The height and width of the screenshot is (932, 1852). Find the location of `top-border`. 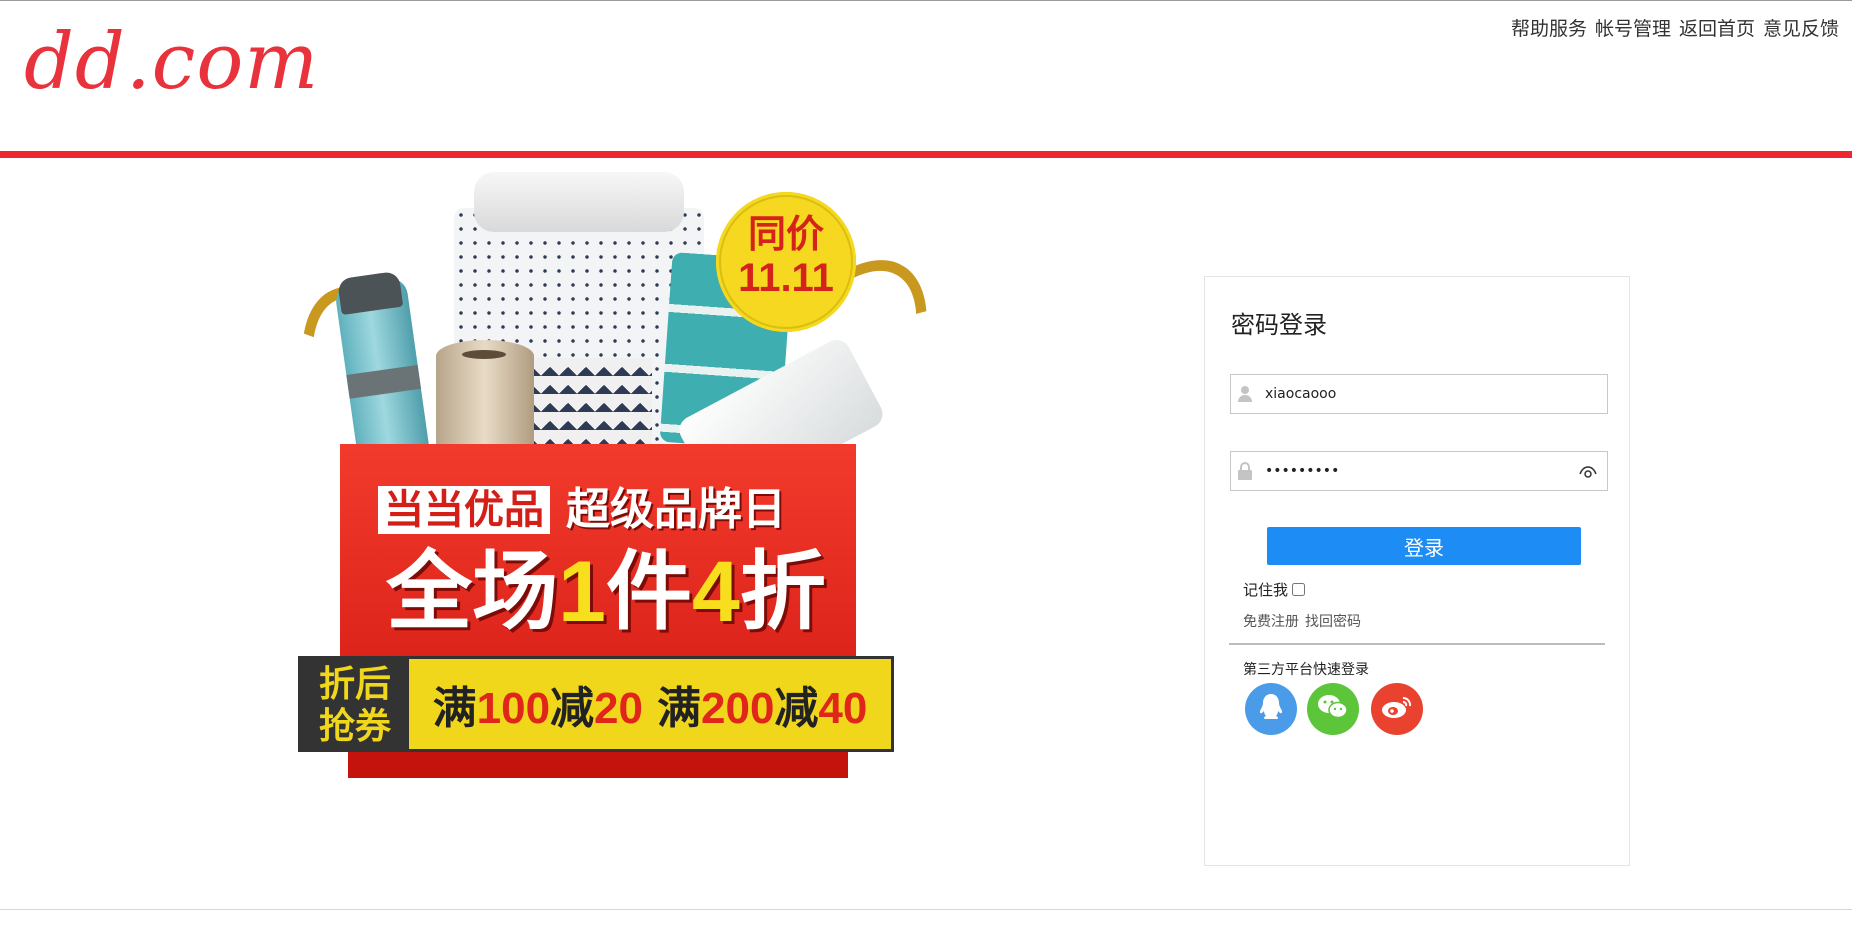

top-border is located at coordinates (926, 0).